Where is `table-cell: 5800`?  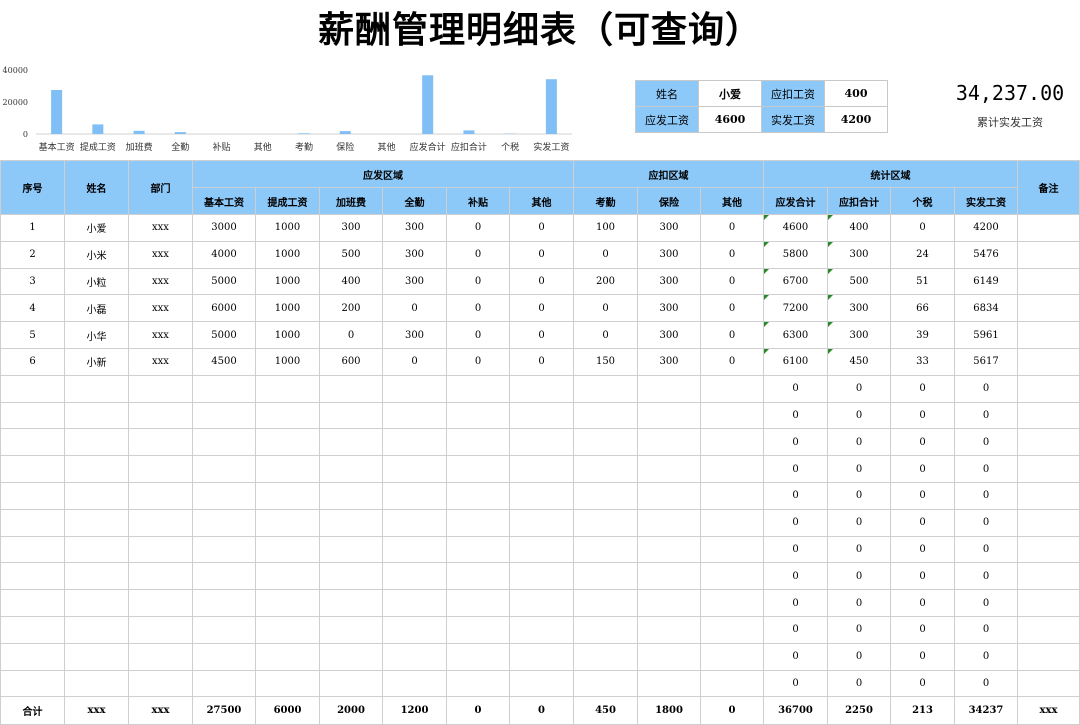 table-cell: 5800 is located at coordinates (796, 254).